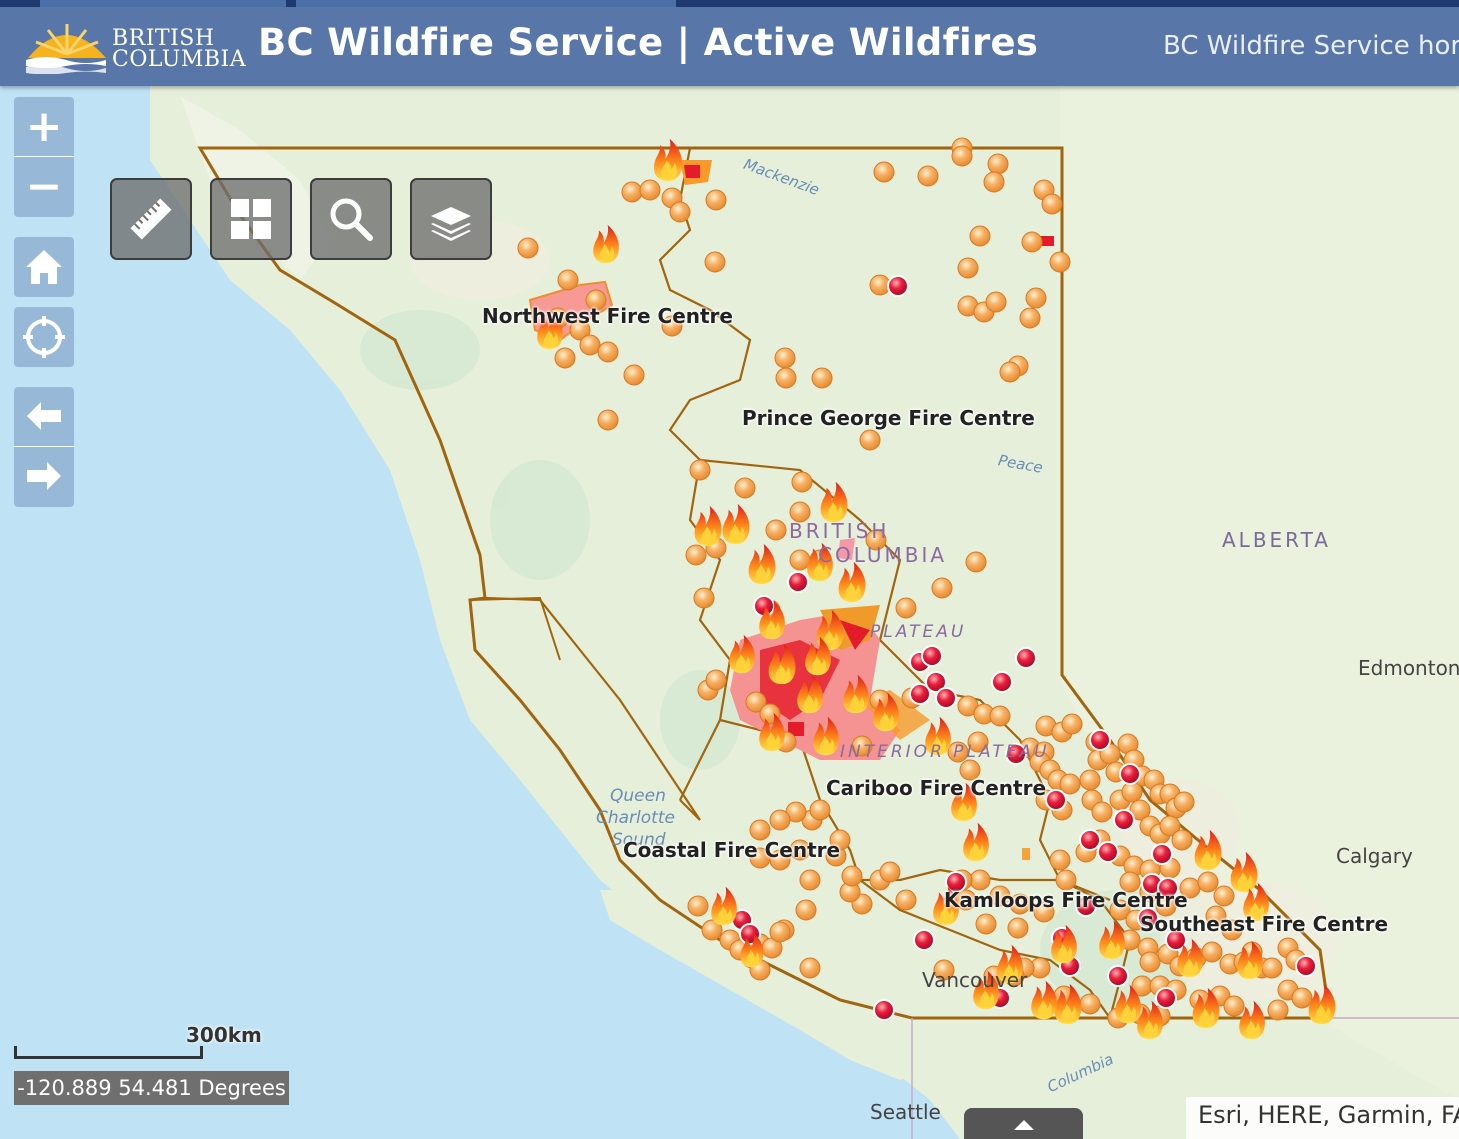  Describe the element at coordinates (44, 337) in the screenshot. I see `locate-button` at that location.